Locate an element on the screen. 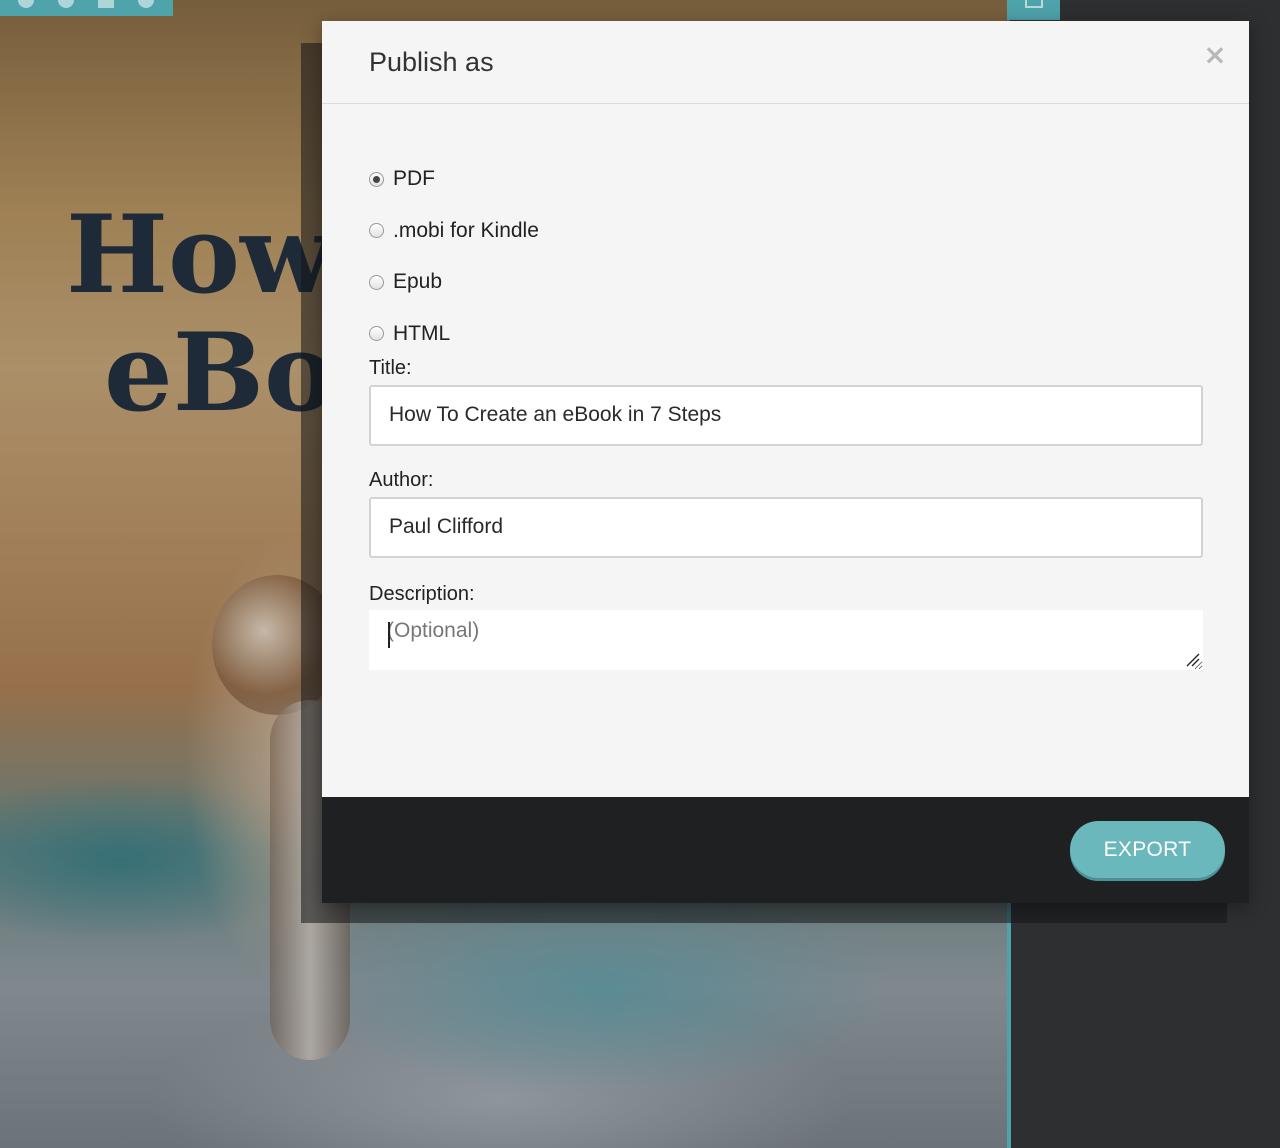 Image resolution: width=1280 pixels, height=1148 pixels. description-label: Description: is located at coordinates (422, 593).